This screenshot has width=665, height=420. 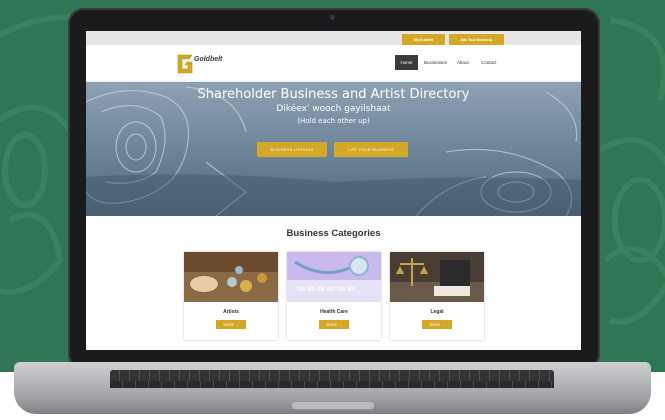 I want to click on nav-businesses: Businesses, so click(x=435, y=62).